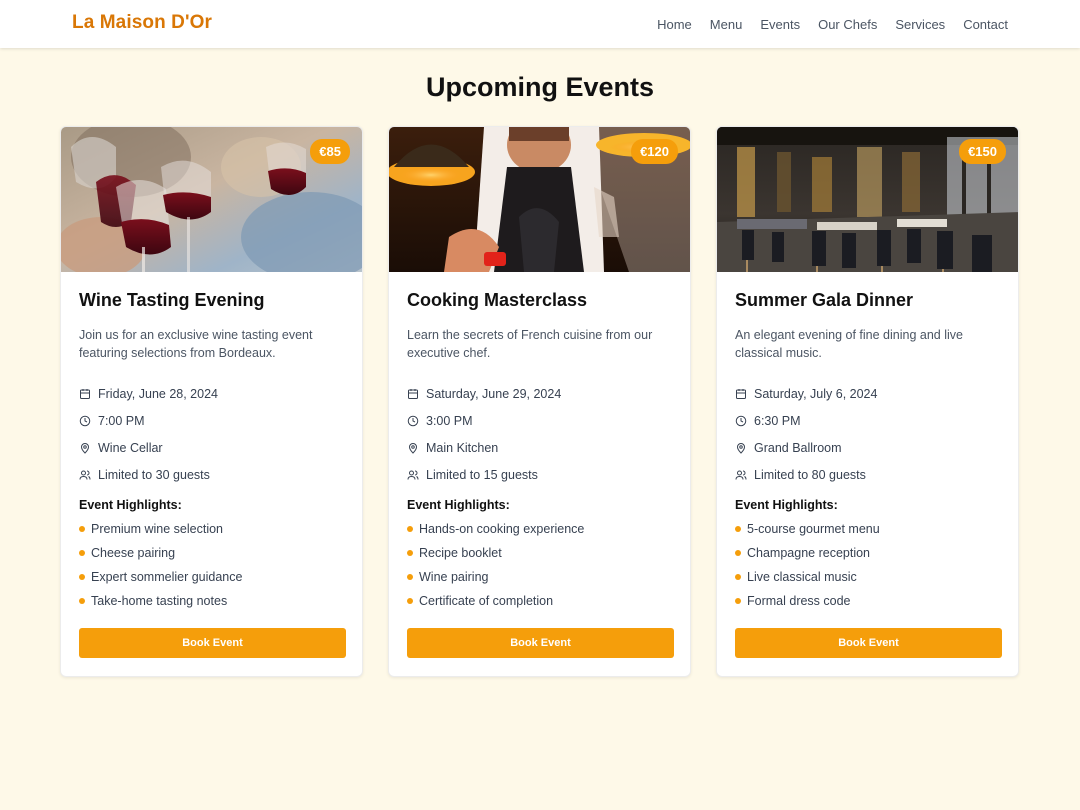  I want to click on price-badge: €150, so click(982, 151).